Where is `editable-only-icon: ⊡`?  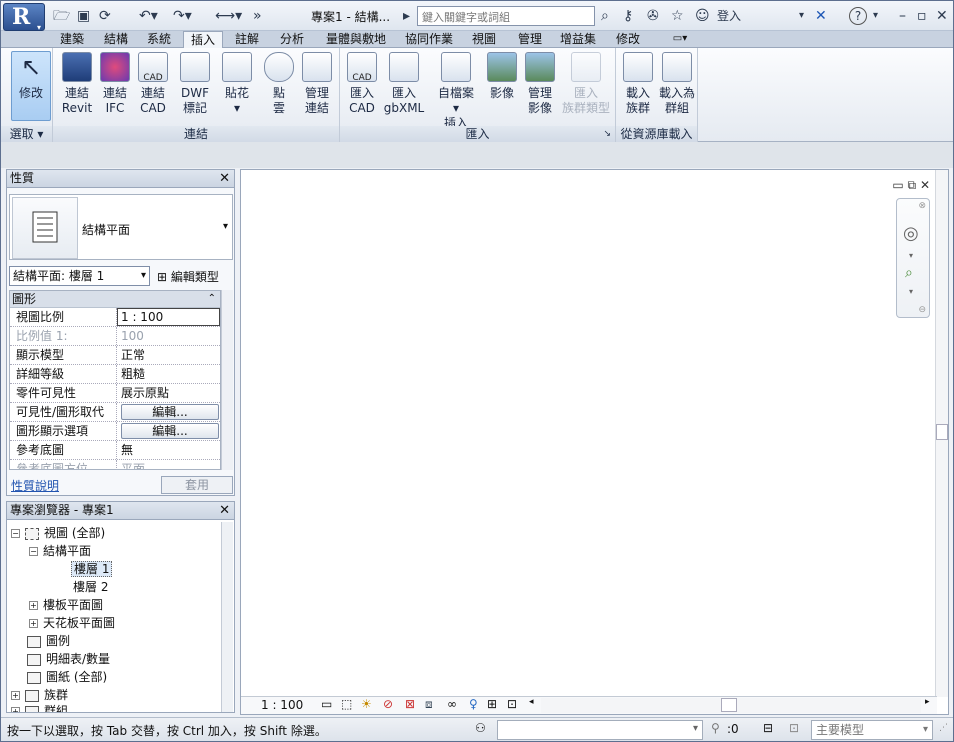
editable-only-icon: ⊡ is located at coordinates (794, 728).